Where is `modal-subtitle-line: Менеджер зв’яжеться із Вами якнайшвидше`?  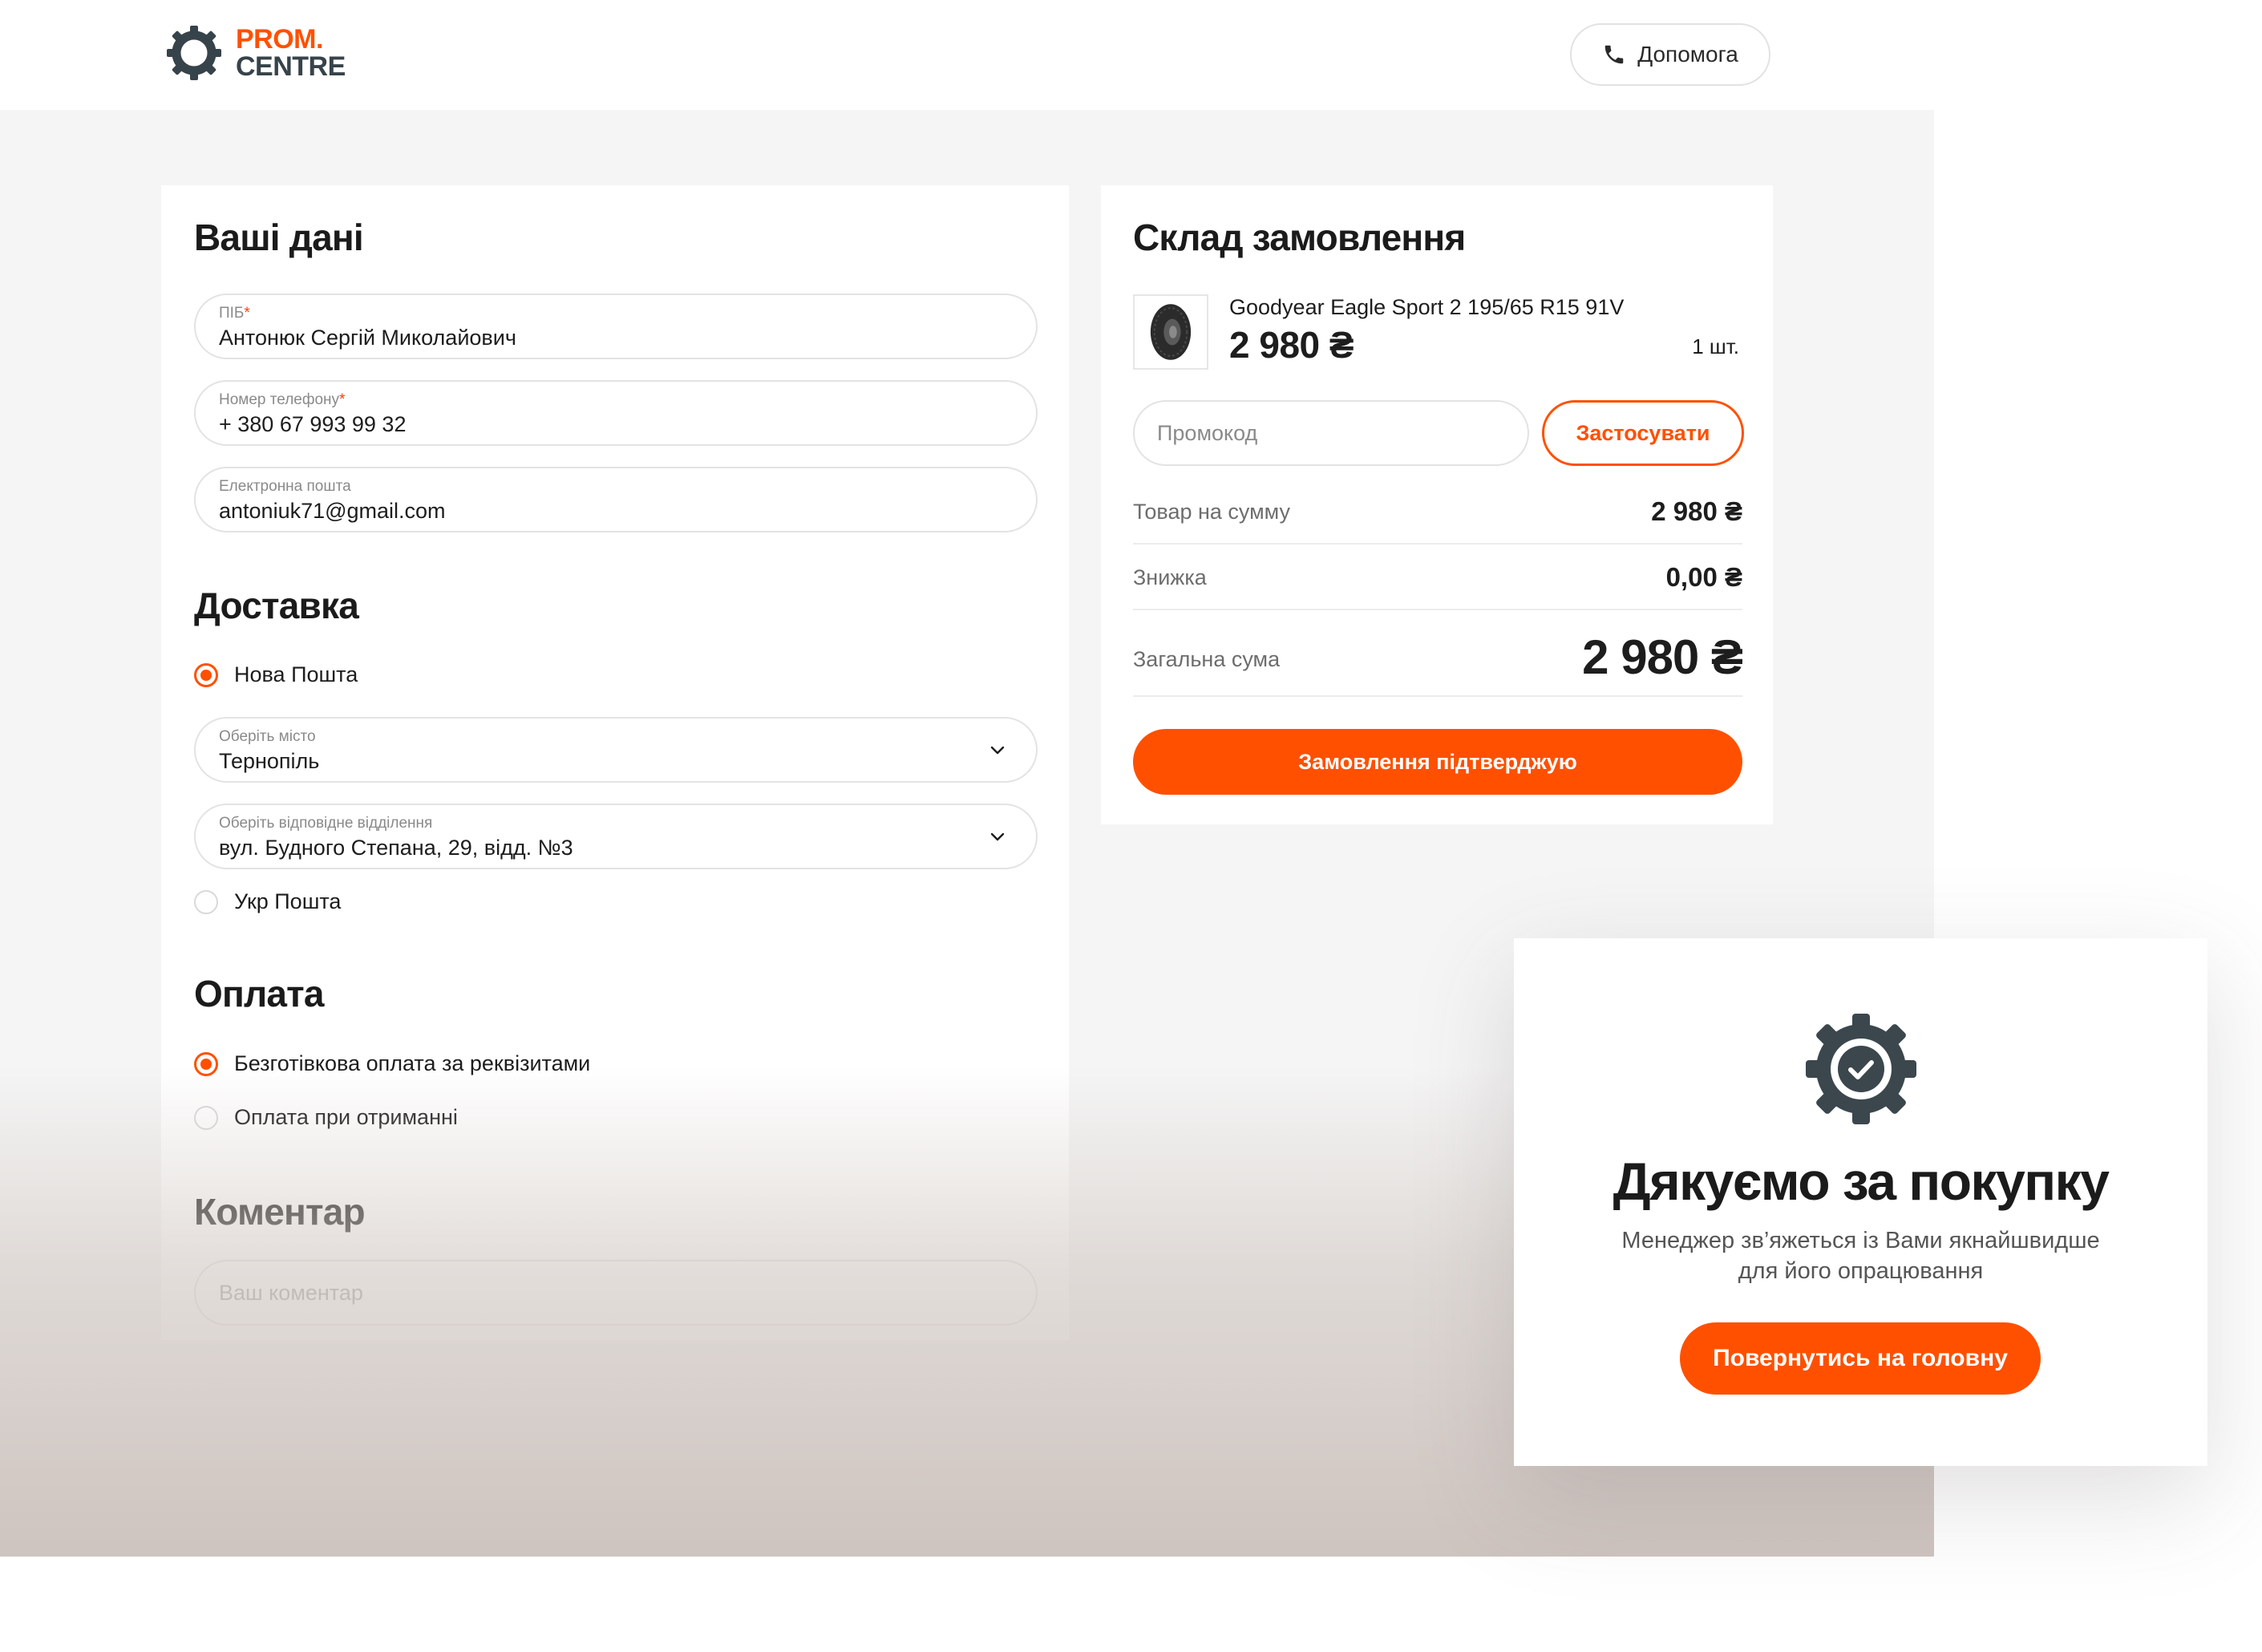
modal-subtitle-line: Менеджер зв’яжеться із Вами якнайшвидше is located at coordinates (1861, 1240).